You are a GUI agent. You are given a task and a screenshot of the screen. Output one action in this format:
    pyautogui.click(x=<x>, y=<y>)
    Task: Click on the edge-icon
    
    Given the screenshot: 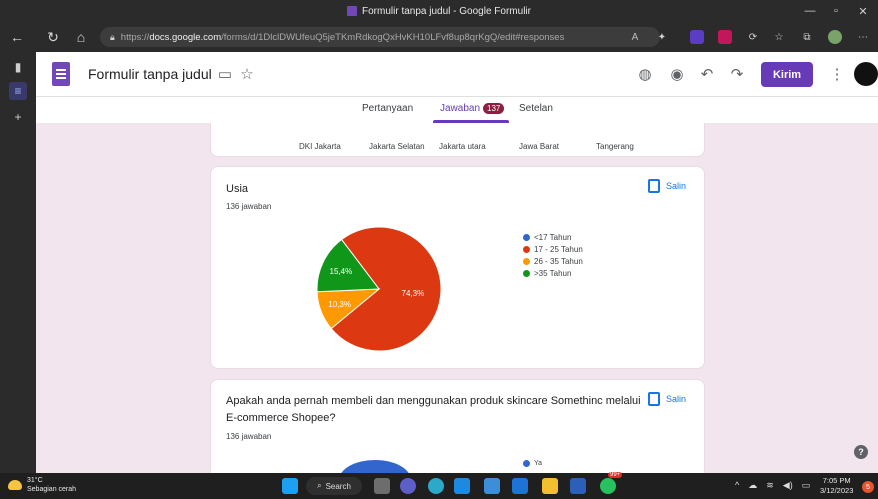 What is the action you would take?
    pyautogui.click(x=436, y=486)
    